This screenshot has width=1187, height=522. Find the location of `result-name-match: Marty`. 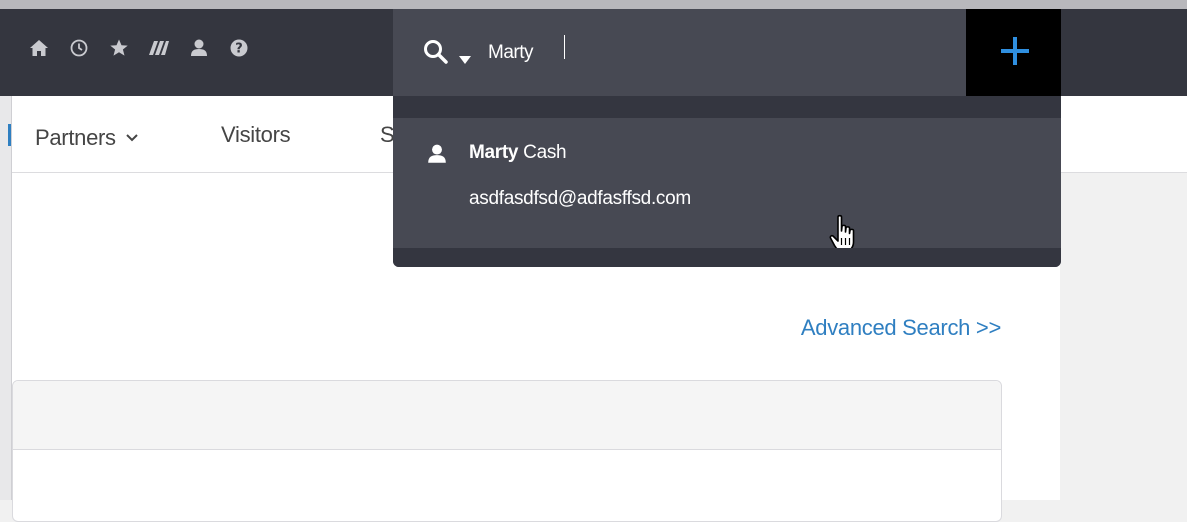

result-name-match: Marty is located at coordinates (494, 152).